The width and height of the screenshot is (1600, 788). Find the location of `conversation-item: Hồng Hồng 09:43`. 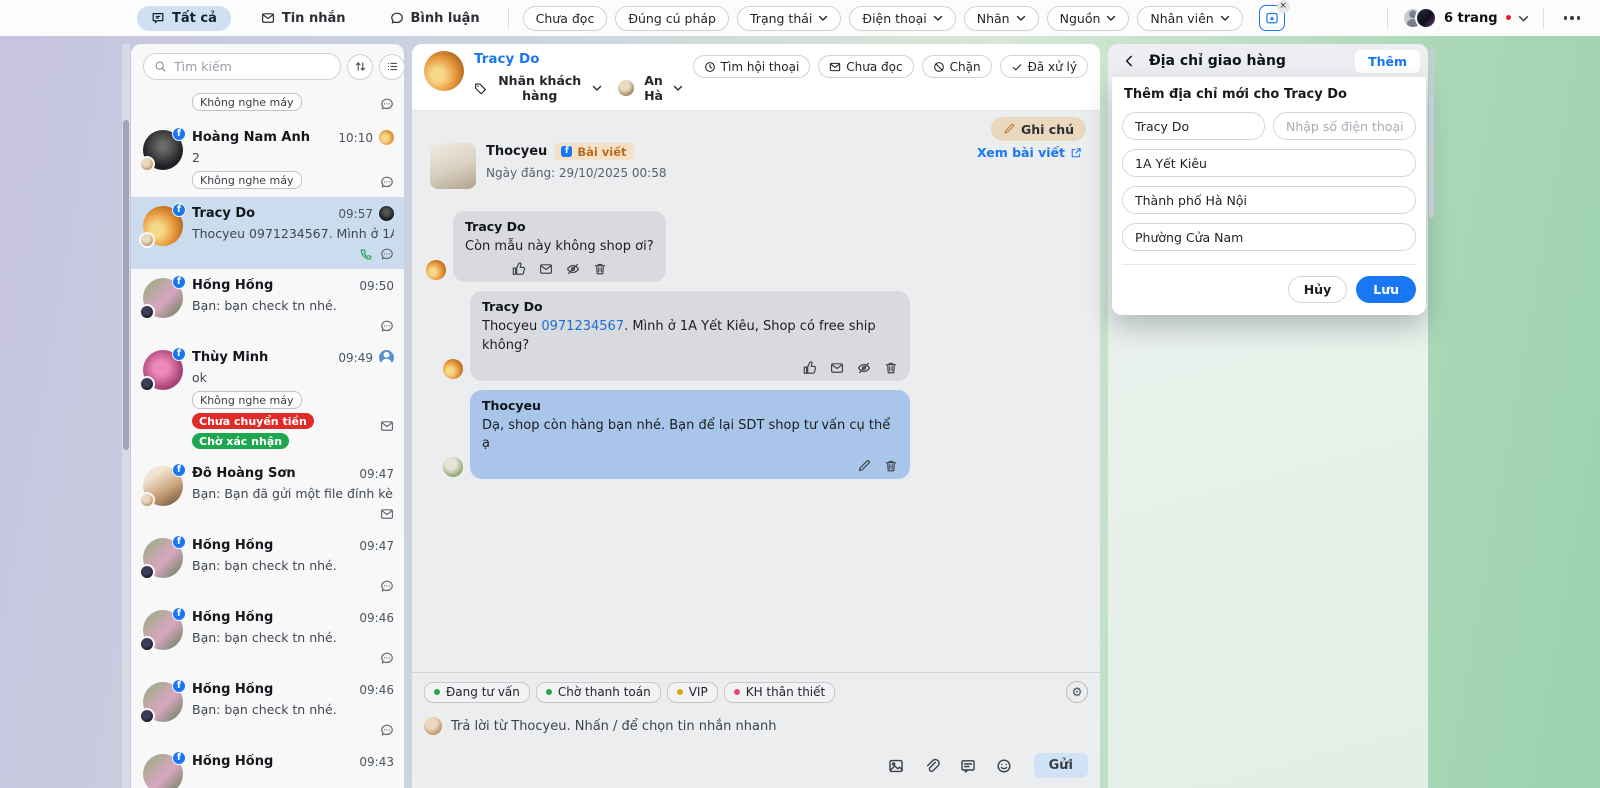

conversation-item: Hồng Hồng 09:43 is located at coordinates (267, 766).